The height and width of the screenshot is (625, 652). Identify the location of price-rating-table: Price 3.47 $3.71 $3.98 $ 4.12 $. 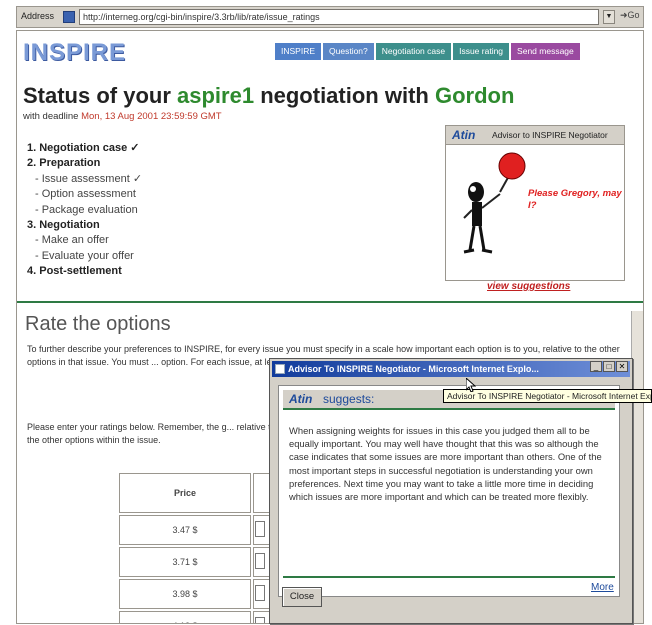
(194, 547).